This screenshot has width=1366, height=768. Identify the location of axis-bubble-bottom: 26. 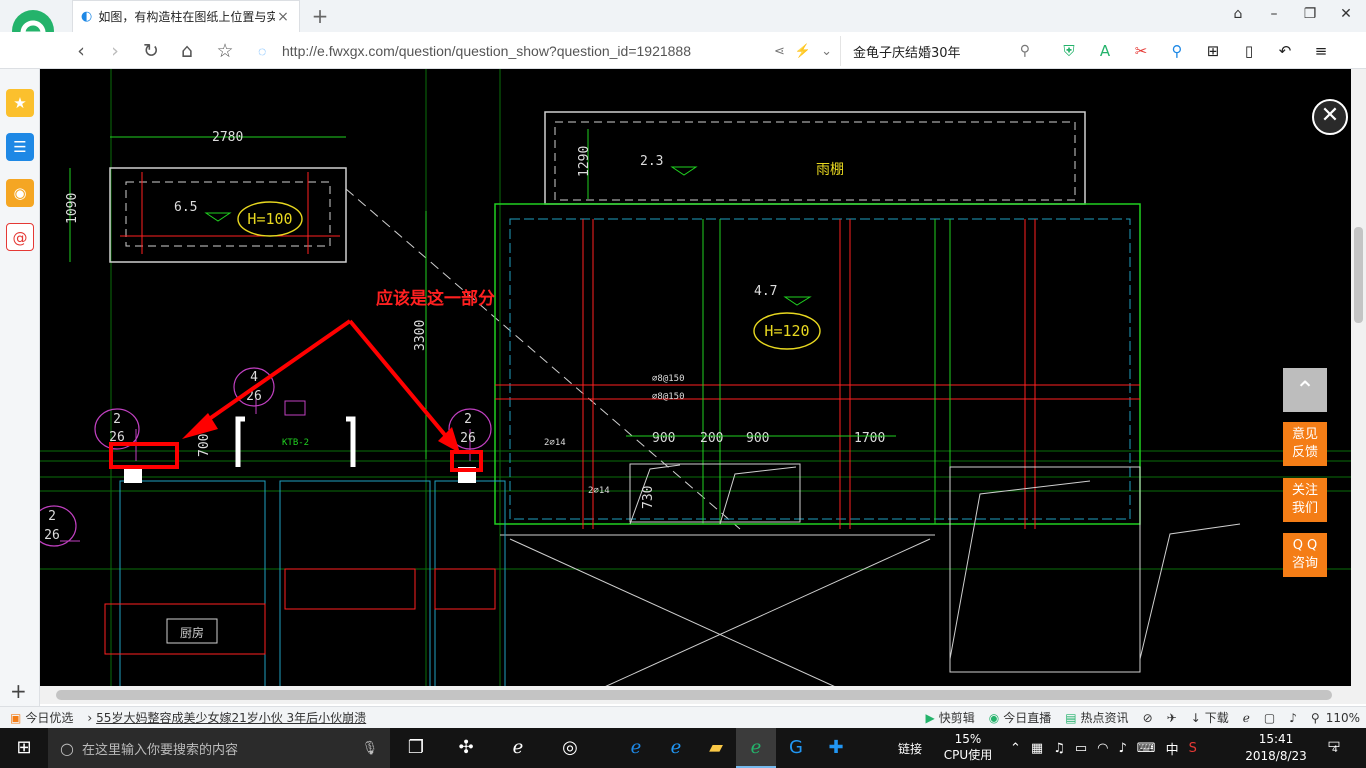
(52, 535).